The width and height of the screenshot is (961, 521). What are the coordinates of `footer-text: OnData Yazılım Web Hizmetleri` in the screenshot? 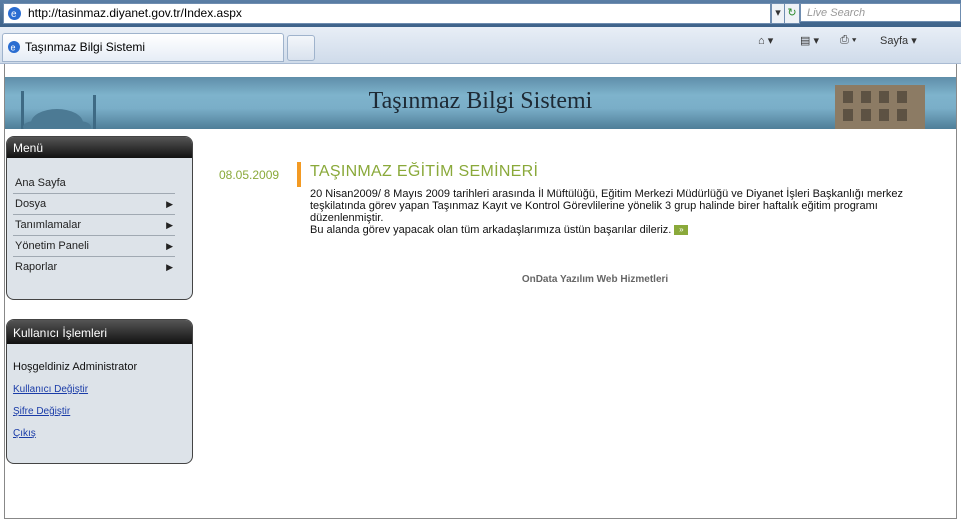 It's located at (595, 279).